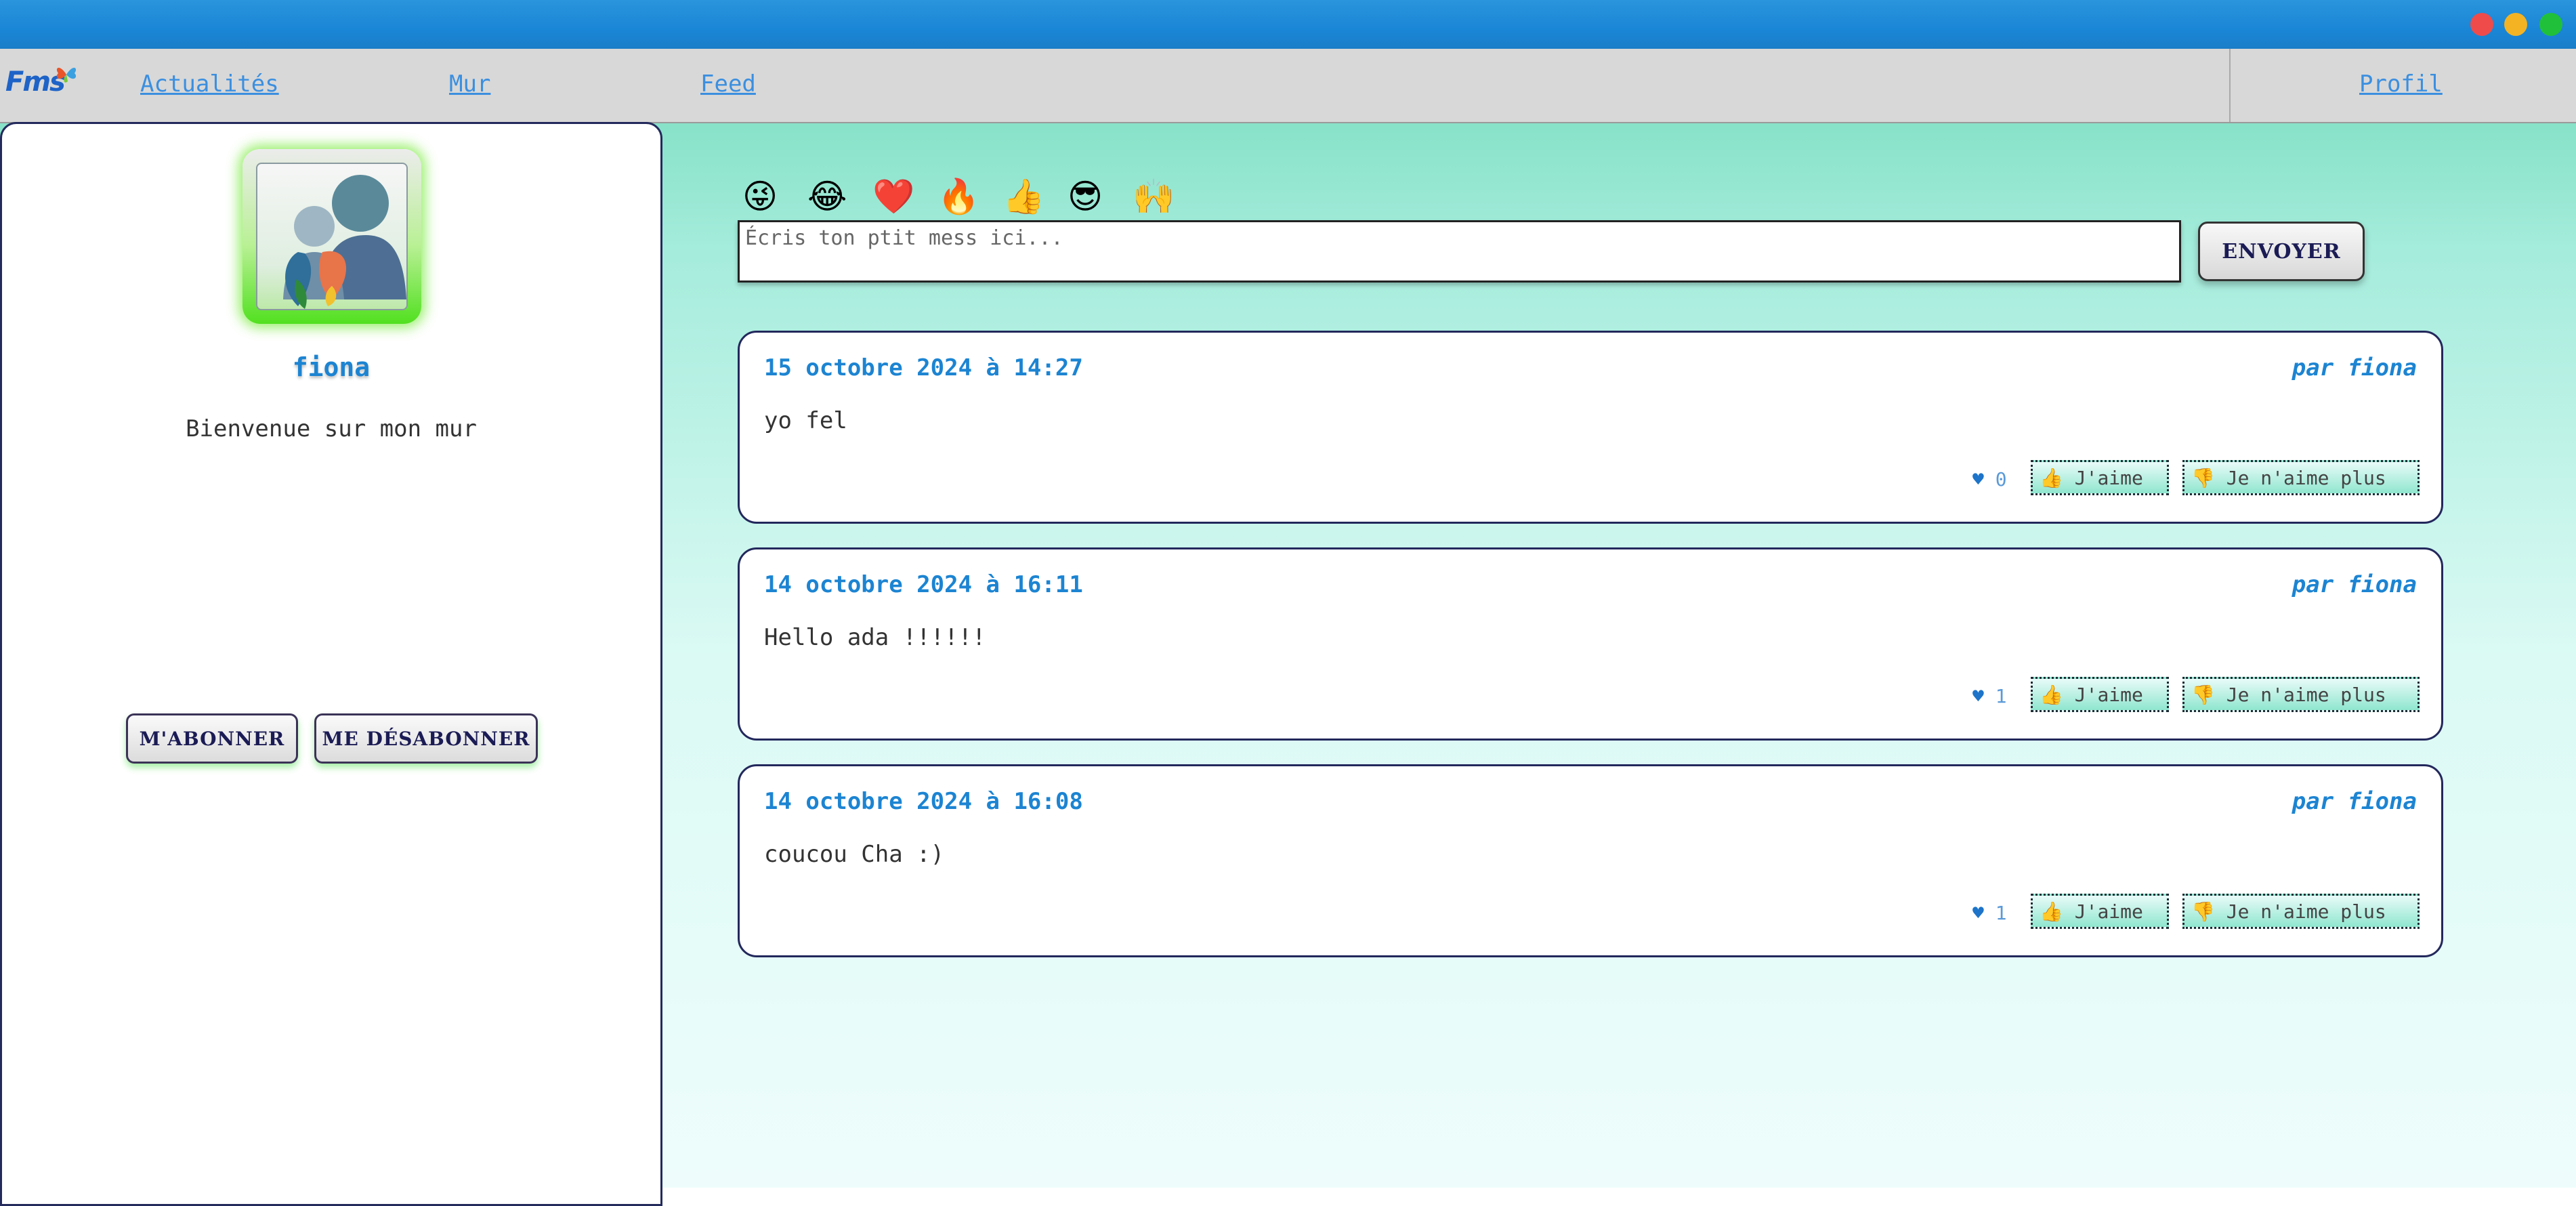  Describe the element at coordinates (760, 196) in the screenshot. I see `emoji-crazy-face-icon: 😜` at that location.